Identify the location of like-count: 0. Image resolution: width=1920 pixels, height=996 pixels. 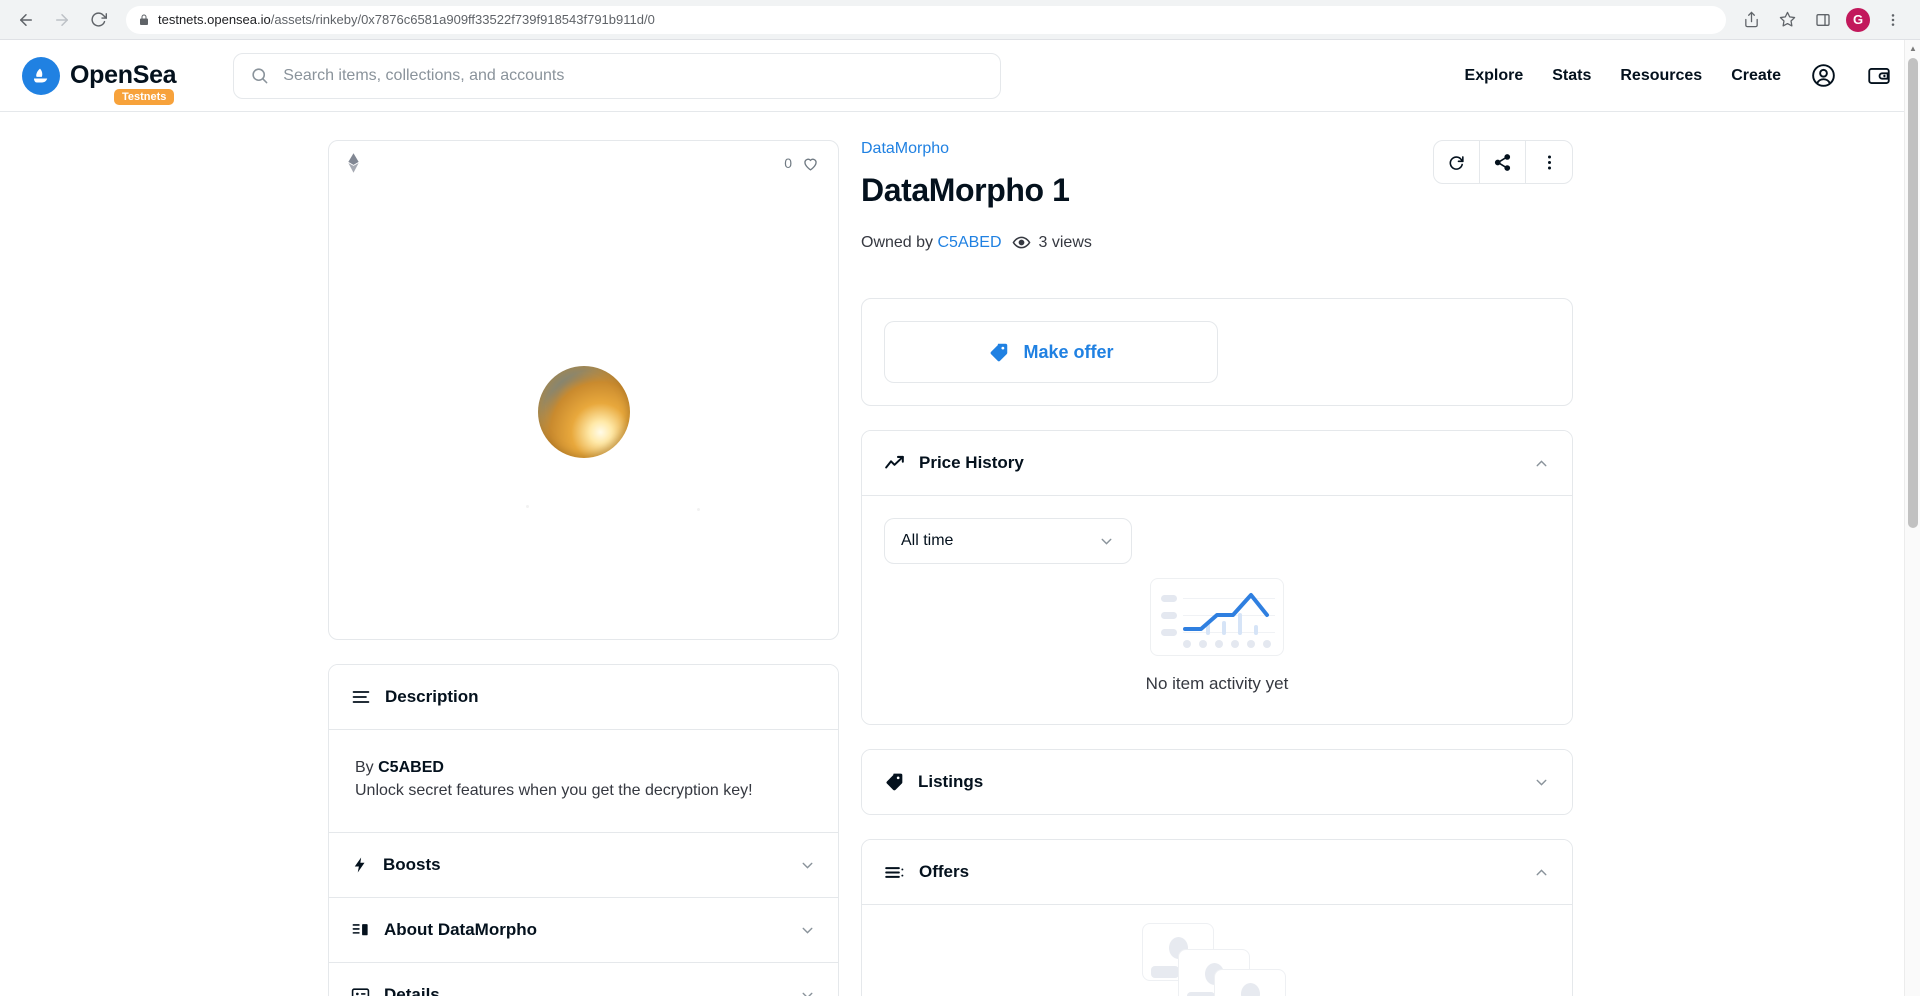
(788, 163).